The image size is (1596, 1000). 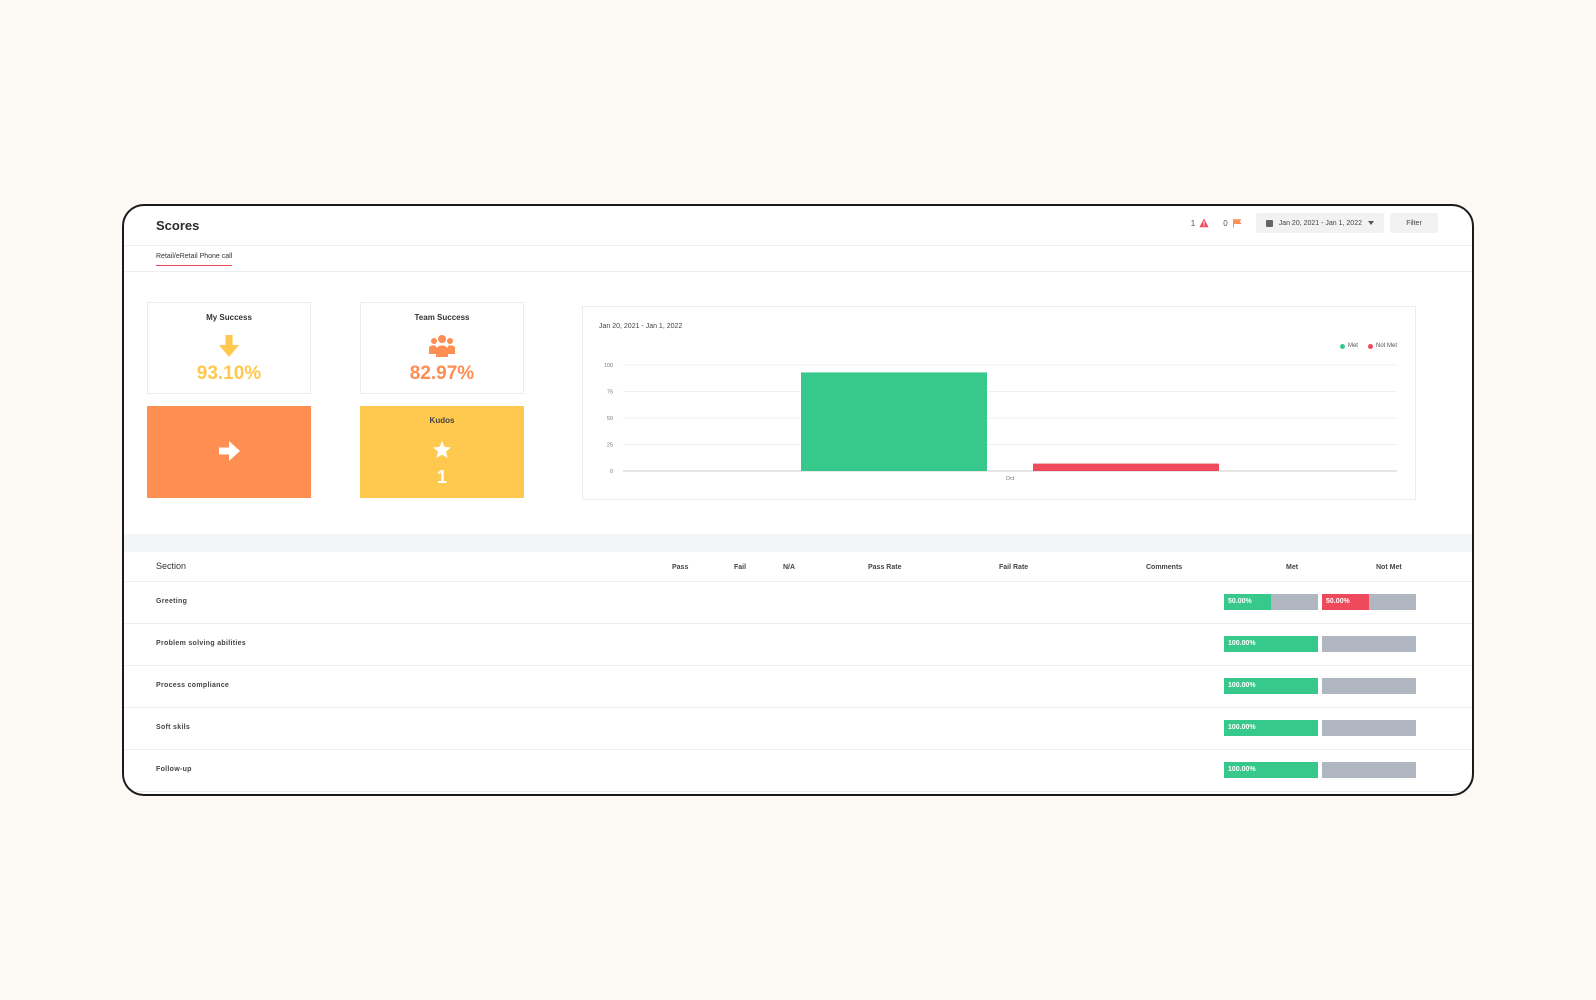 What do you see at coordinates (789, 567) in the screenshot?
I see `col-na: N/A` at bounding box center [789, 567].